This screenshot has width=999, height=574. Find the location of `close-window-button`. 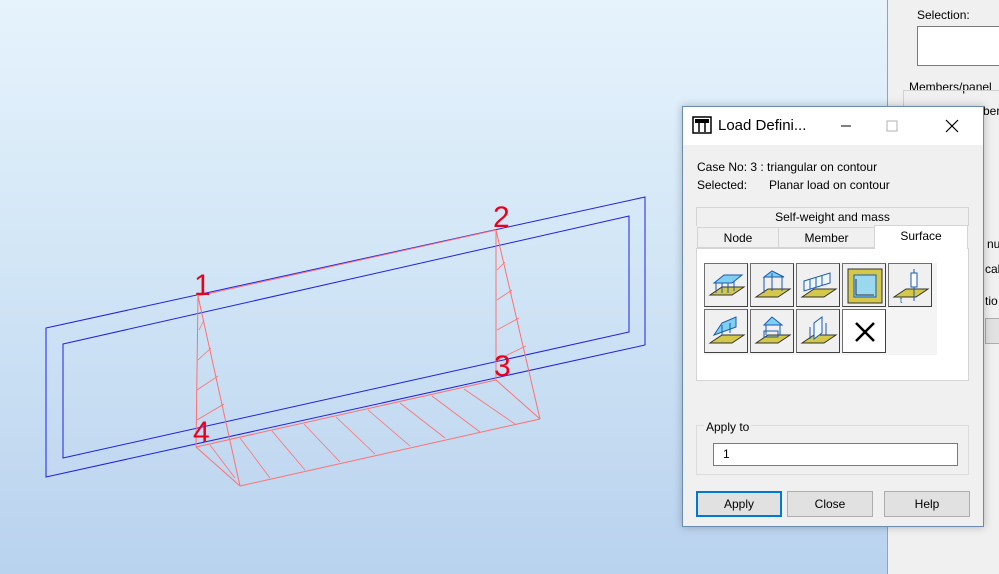

close-window-button is located at coordinates (952, 126).